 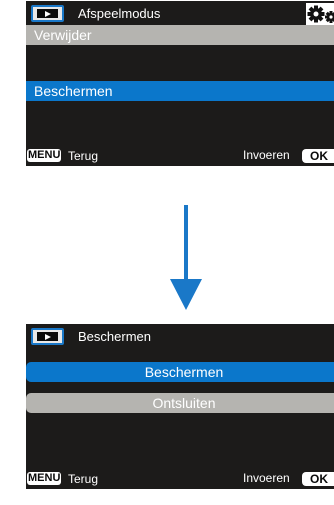 What do you see at coordinates (180, 13) in the screenshot?
I see `title-bar: Afspeelmodus` at bounding box center [180, 13].